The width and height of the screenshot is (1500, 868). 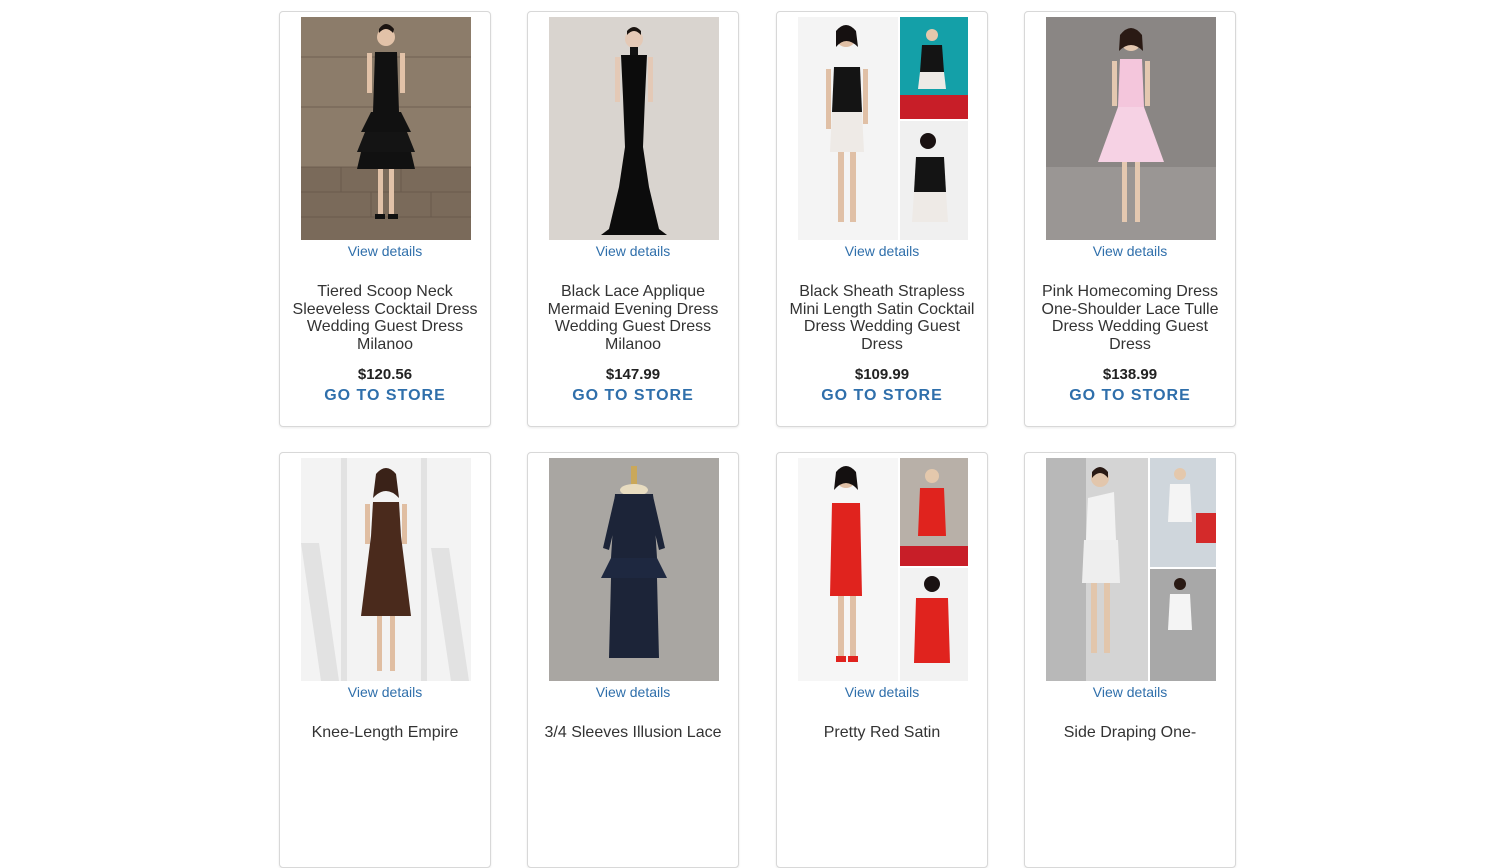 What do you see at coordinates (882, 374) in the screenshot?
I see `product-price: $109.99` at bounding box center [882, 374].